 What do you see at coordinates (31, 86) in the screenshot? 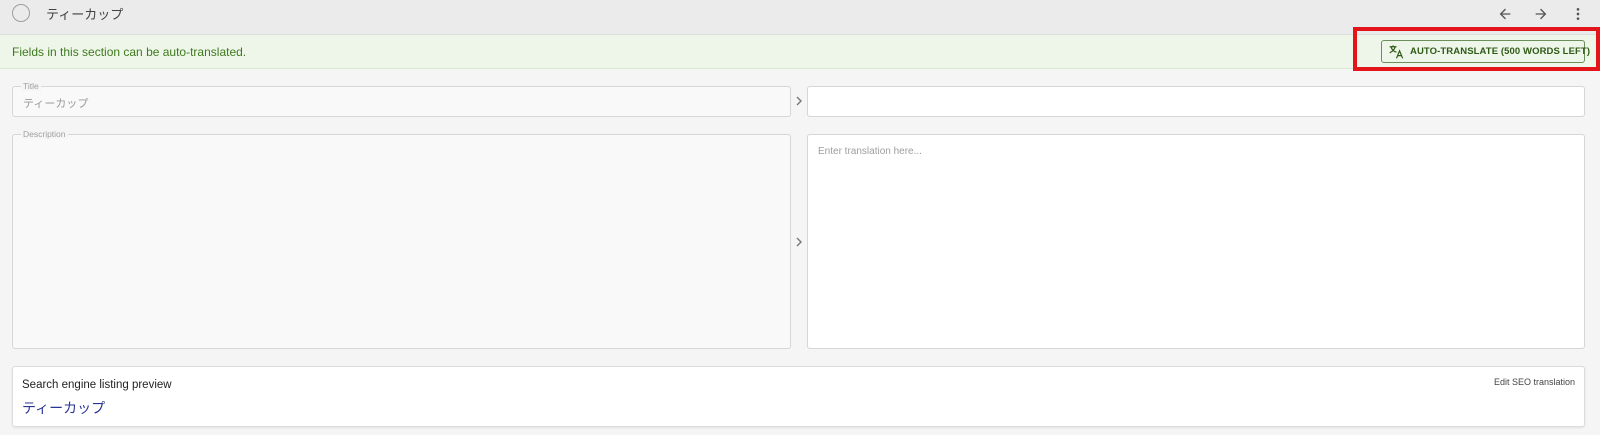
I see `title-label: Title` at bounding box center [31, 86].